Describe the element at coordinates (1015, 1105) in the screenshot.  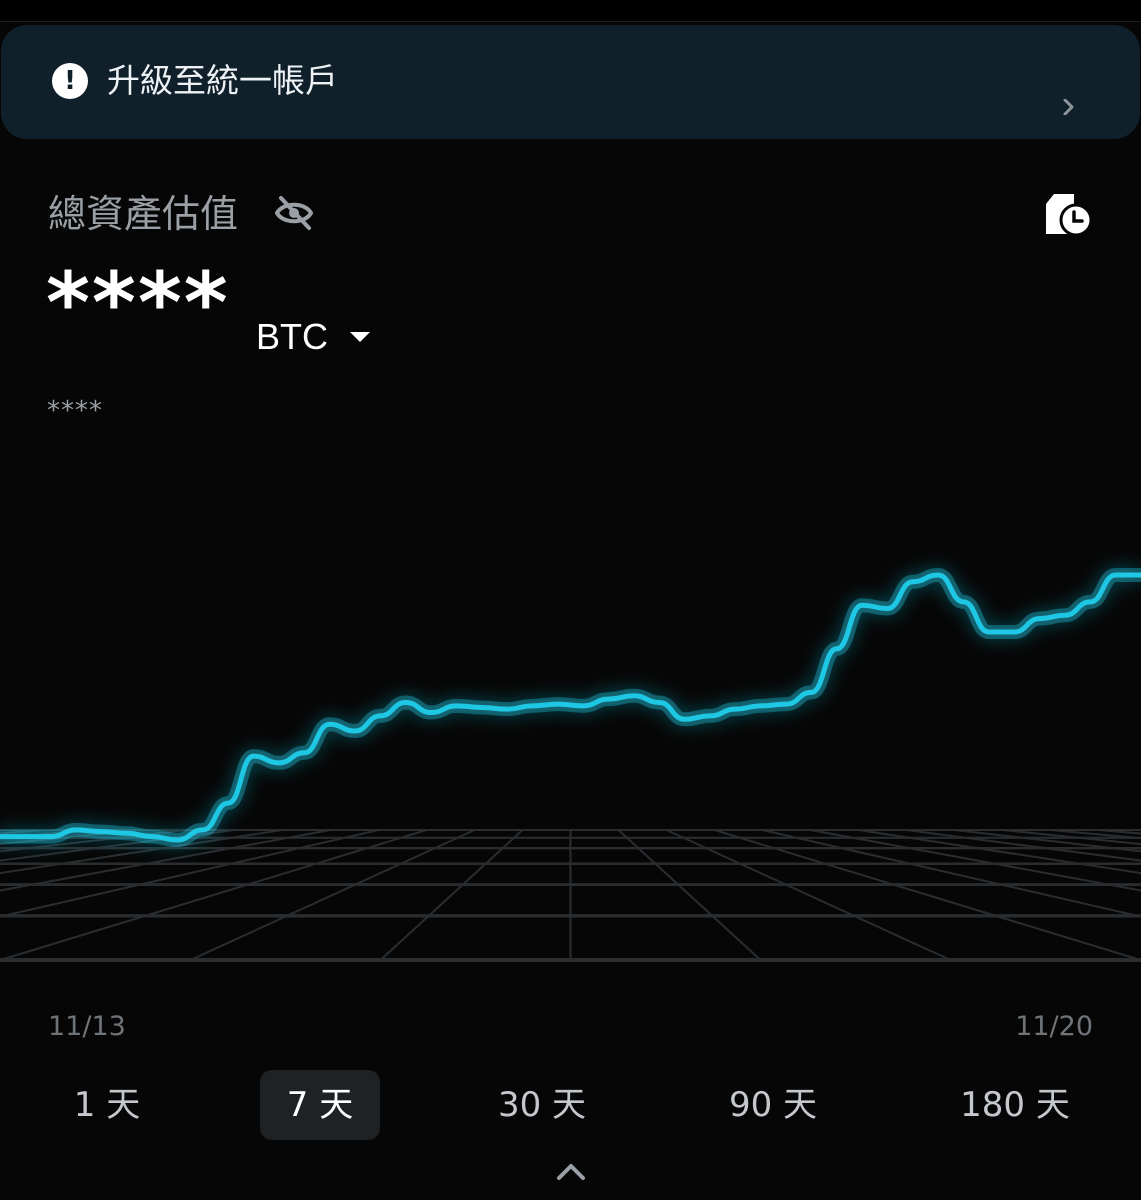
I see `range-tab-180d: 180 天` at that location.